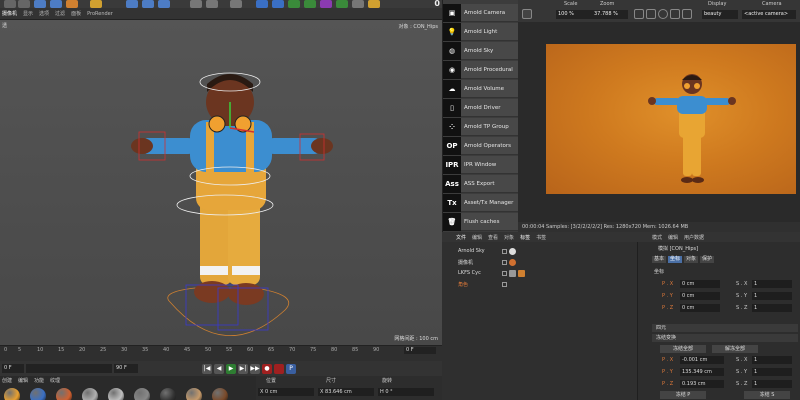 This screenshot has height=400, width=800. I want to click on viewport-menu-display: 显示, so click(28, 13).